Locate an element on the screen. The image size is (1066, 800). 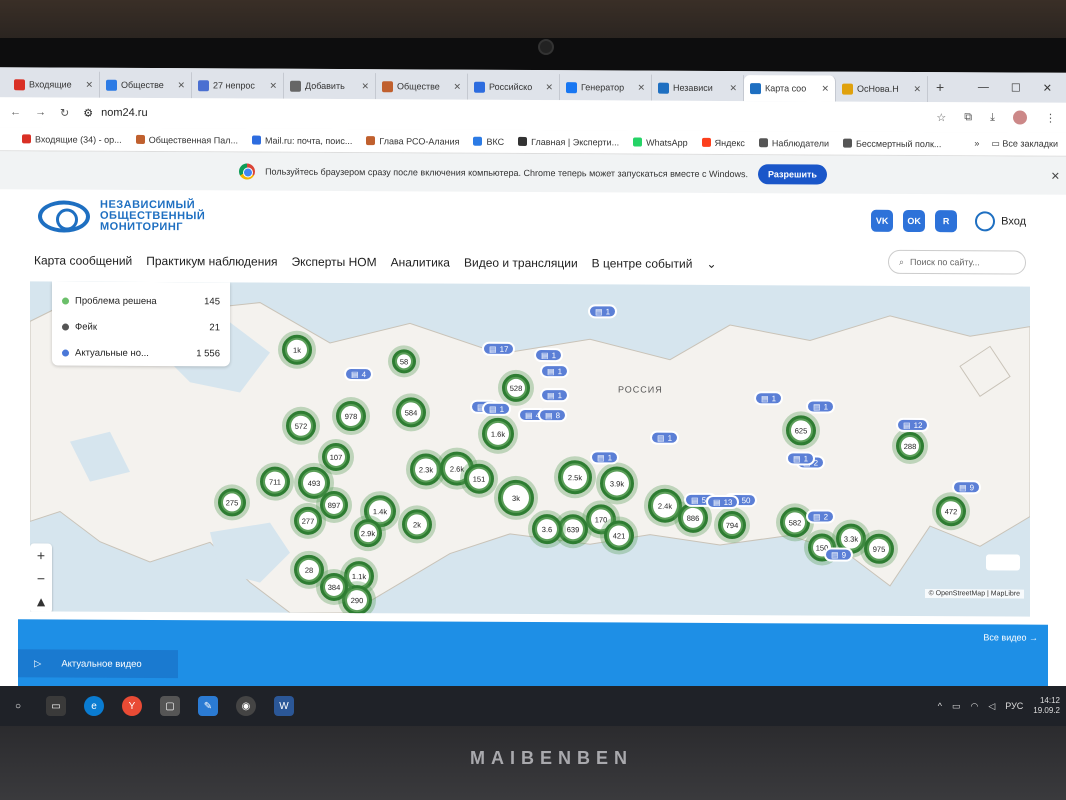
word-icon: W is located at coordinates (284, 706).